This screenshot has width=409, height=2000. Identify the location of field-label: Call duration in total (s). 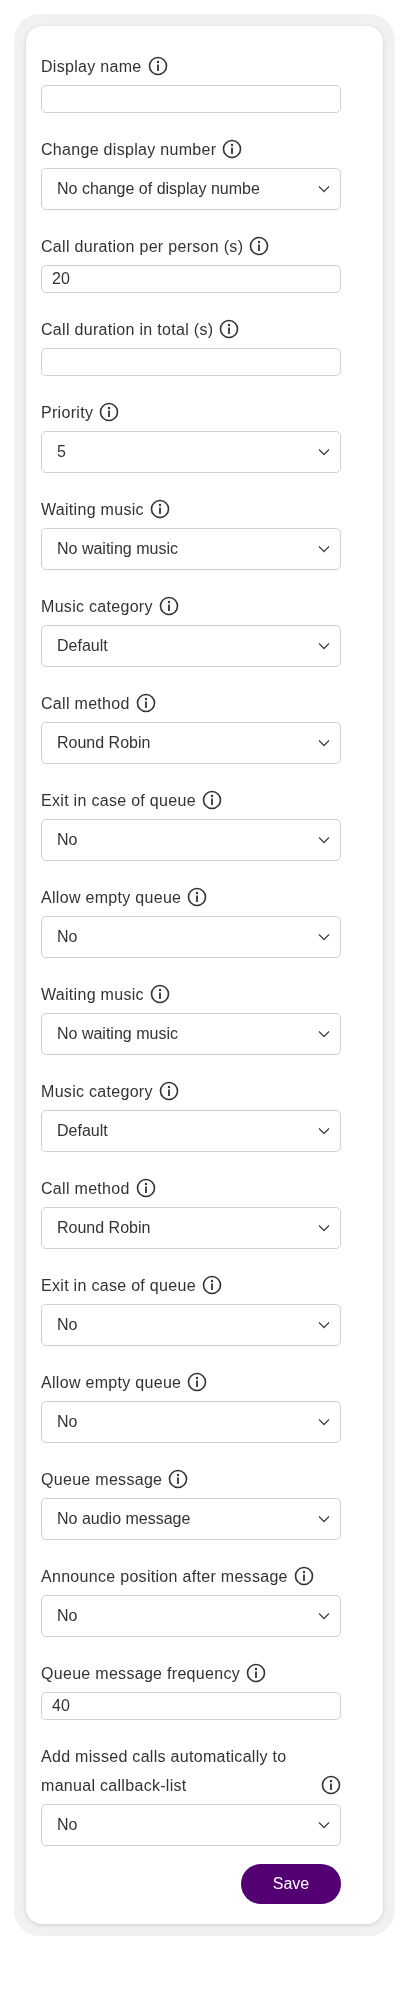
(127, 330).